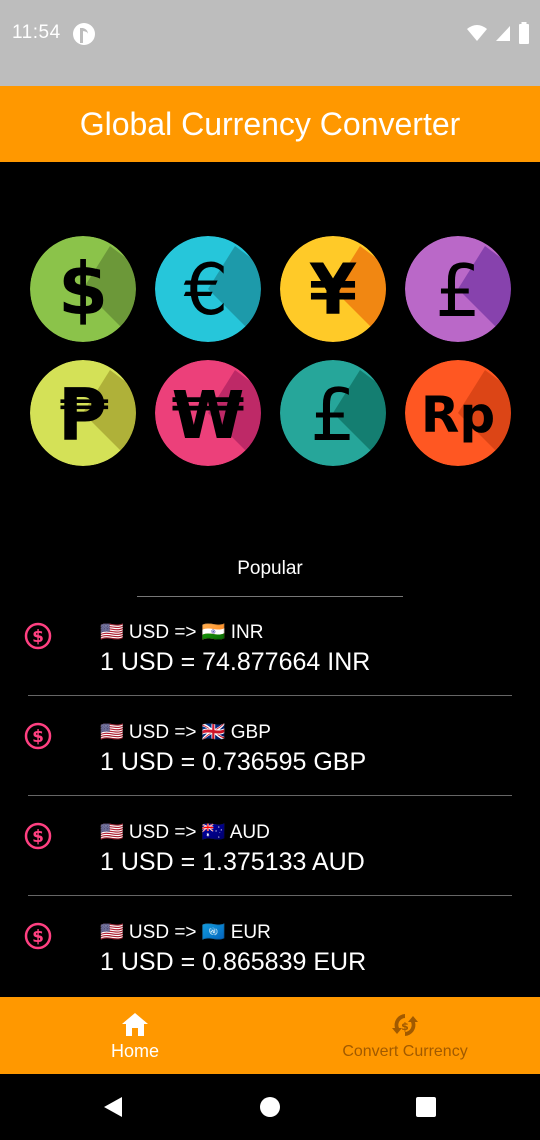 The width and height of the screenshot is (540, 1140). Describe the element at coordinates (185, 832) in the screenshot. I see `rate-pair: 🇺🇸 USD => 🇦🇺 AUD` at that location.